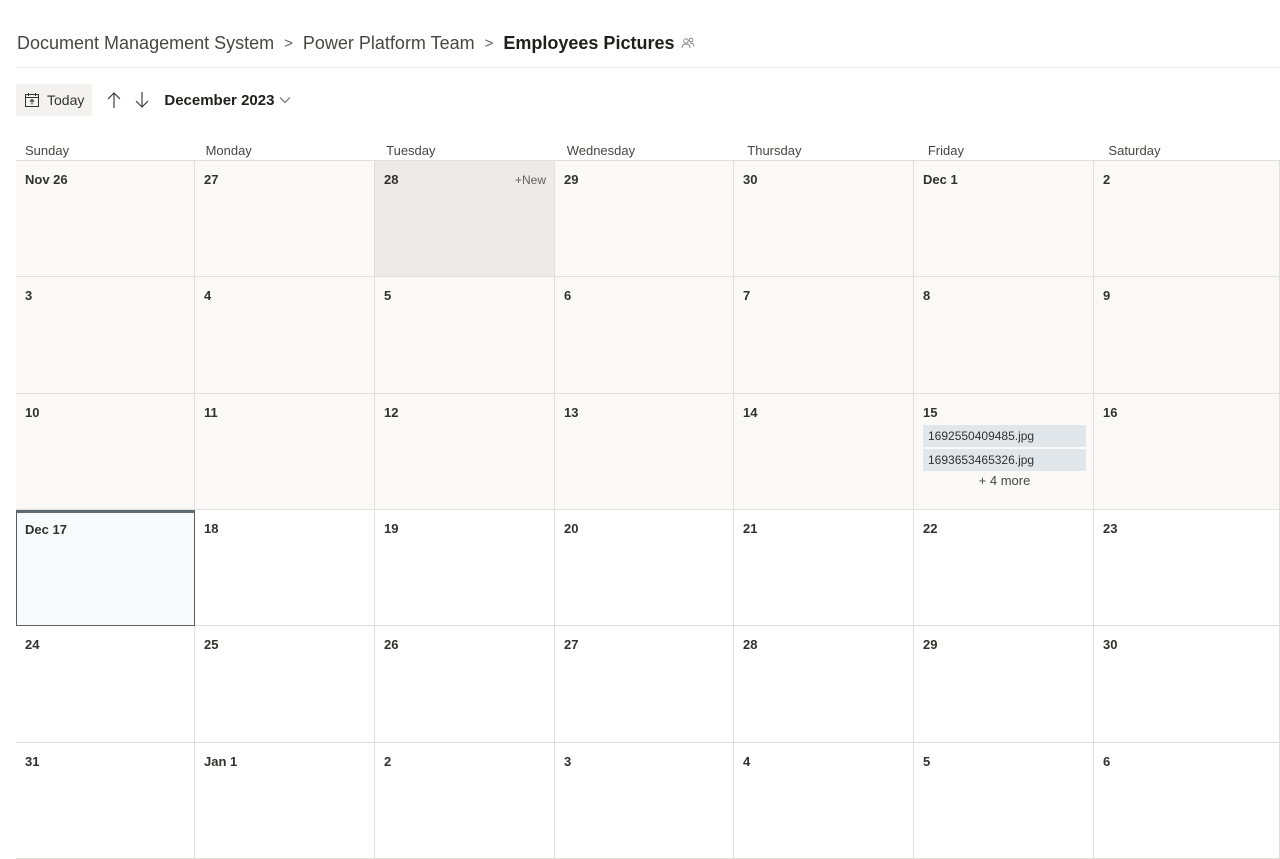 This screenshot has height=859, width=1280. I want to click on day-number: 24, so click(32, 644).